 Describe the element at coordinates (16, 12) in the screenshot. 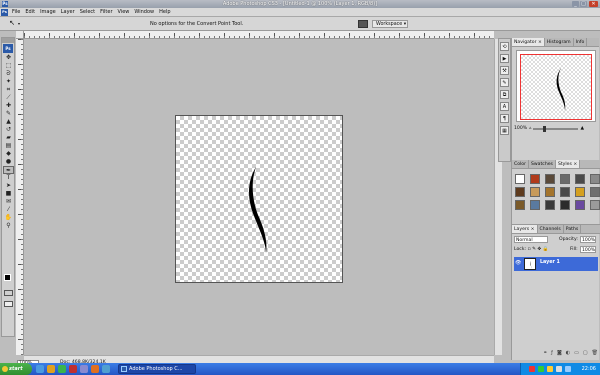

I see `menu-file: File` at that location.